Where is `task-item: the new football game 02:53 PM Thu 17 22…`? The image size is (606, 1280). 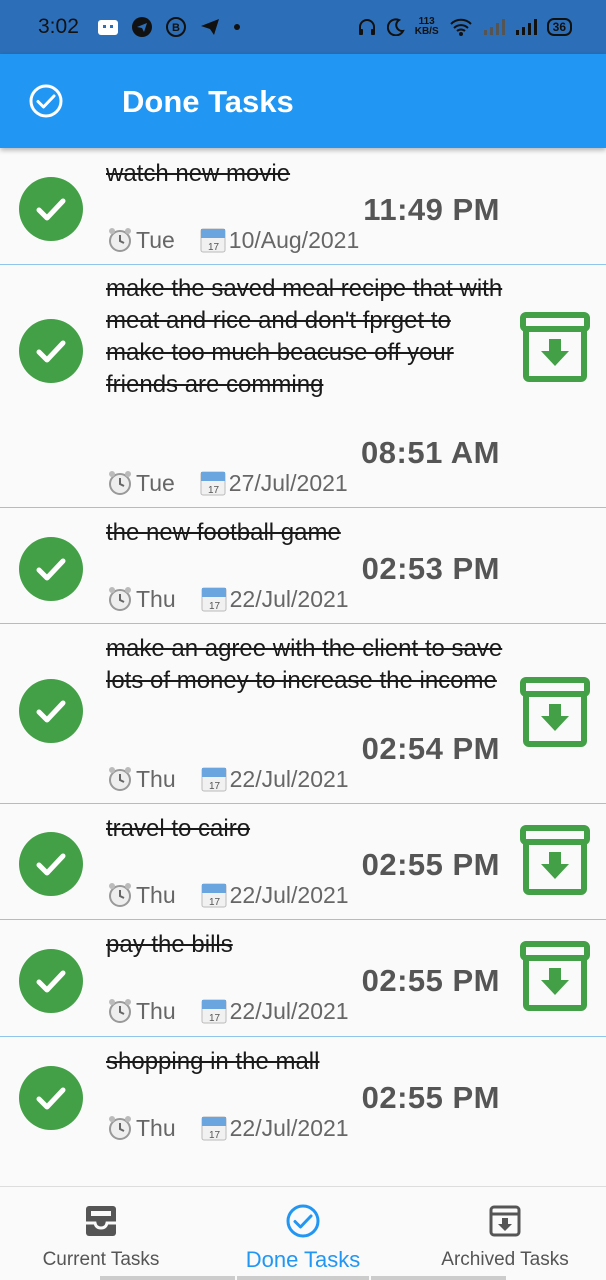
task-item: the new football game 02:53 PM Thu 17 22… is located at coordinates (303, 566).